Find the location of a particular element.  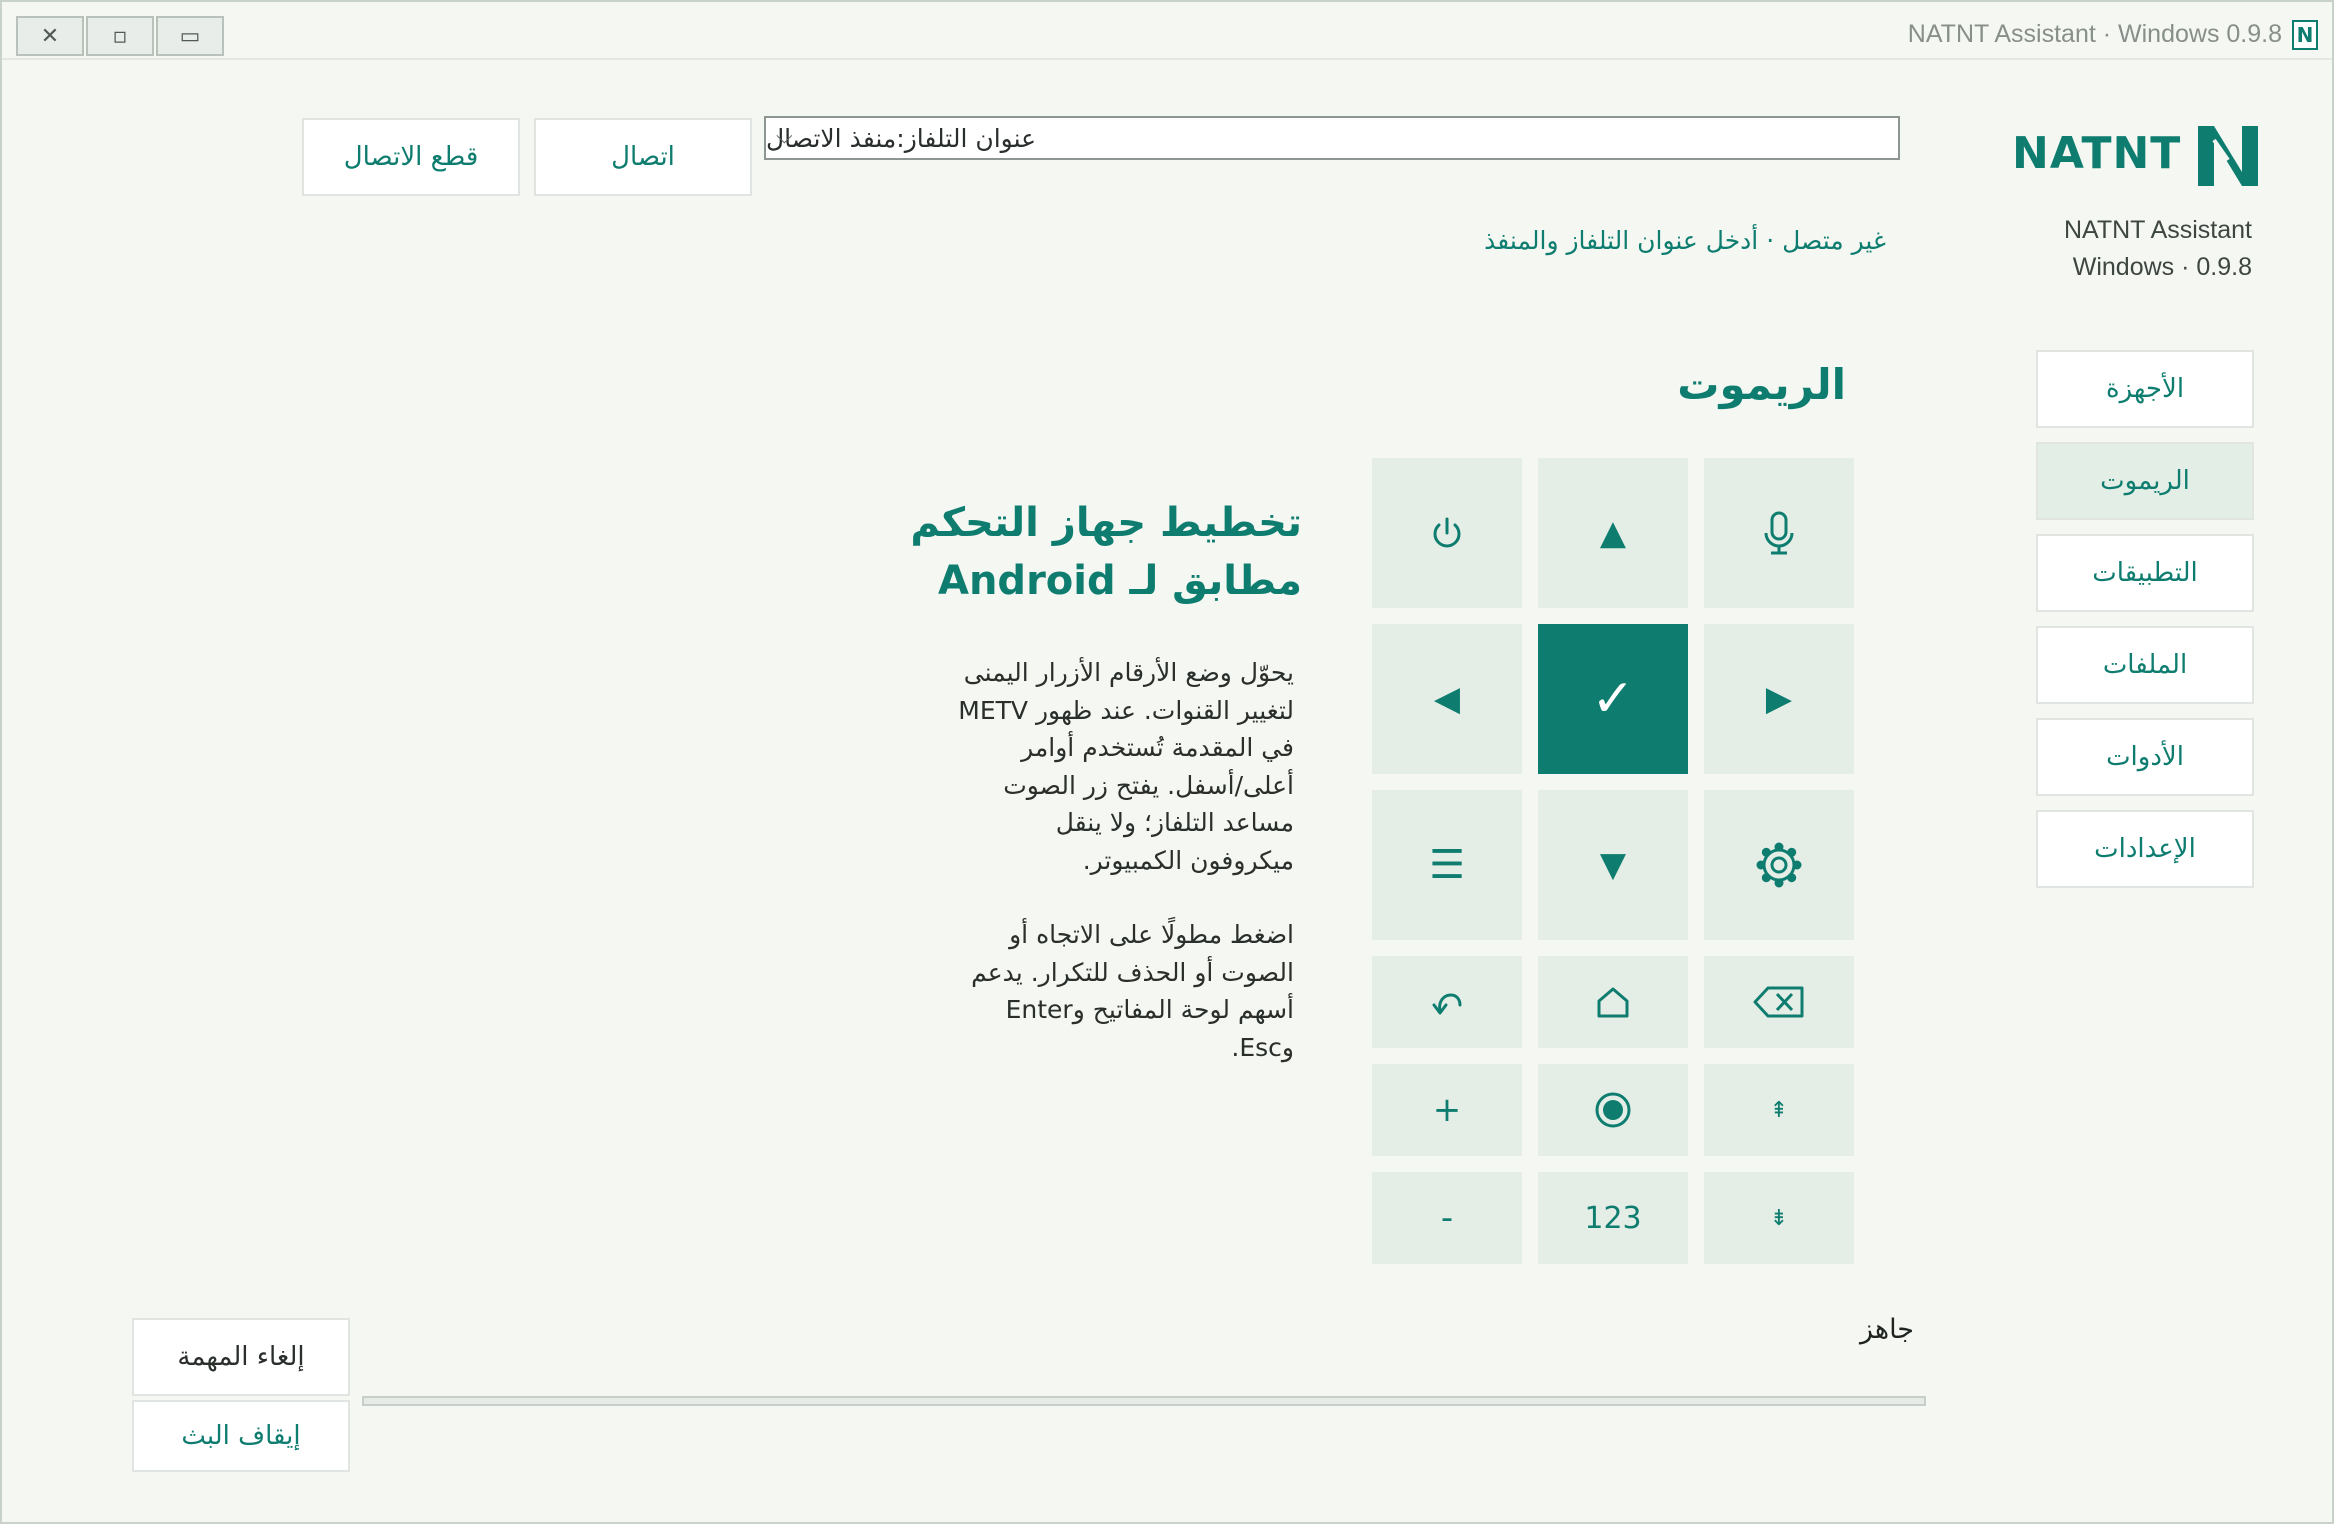

settings-button is located at coordinates (1779, 865).